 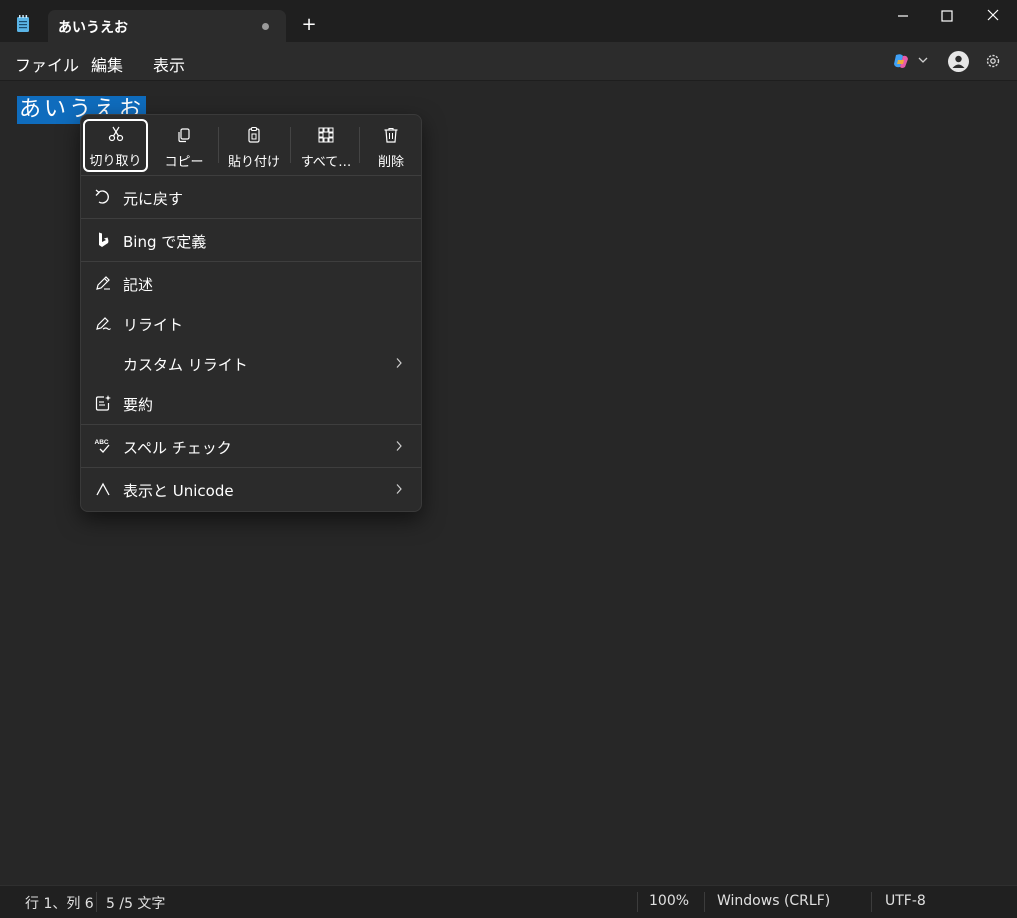 What do you see at coordinates (251, 323) in the screenshot?
I see `rewrite-menu-item: リライト` at bounding box center [251, 323].